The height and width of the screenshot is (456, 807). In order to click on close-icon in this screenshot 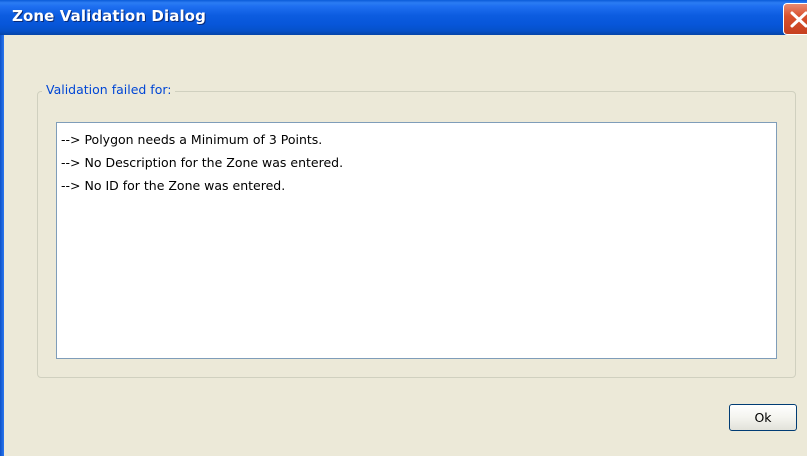, I will do `click(798, 19)`.